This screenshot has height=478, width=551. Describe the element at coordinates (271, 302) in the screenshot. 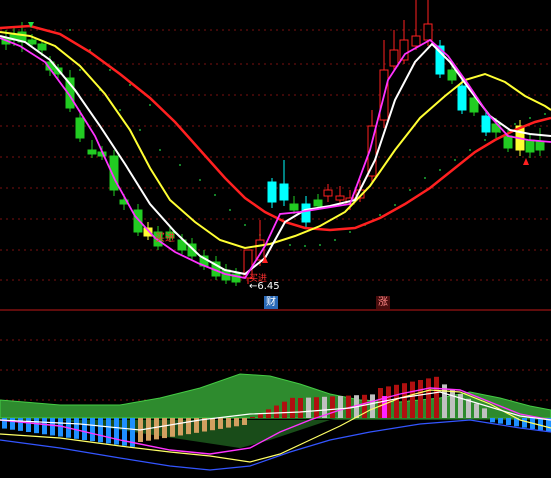

I see `finance-event-badge: 财` at that location.